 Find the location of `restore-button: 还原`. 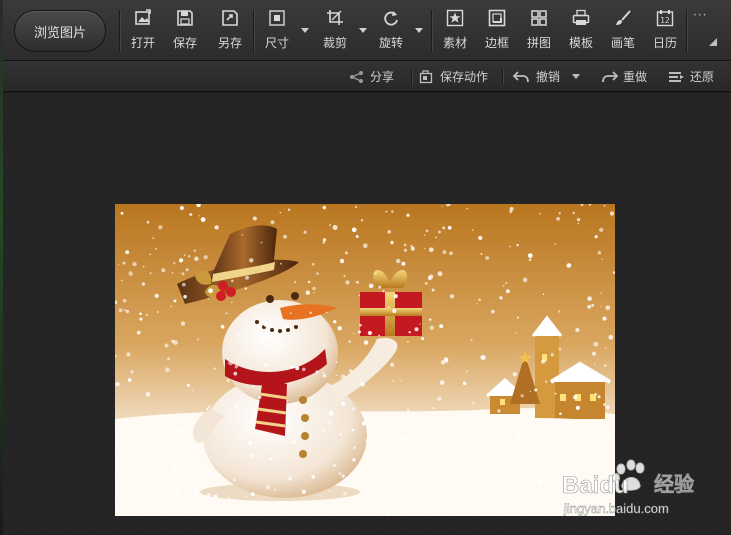

restore-button: 还原 is located at coordinates (691, 76).